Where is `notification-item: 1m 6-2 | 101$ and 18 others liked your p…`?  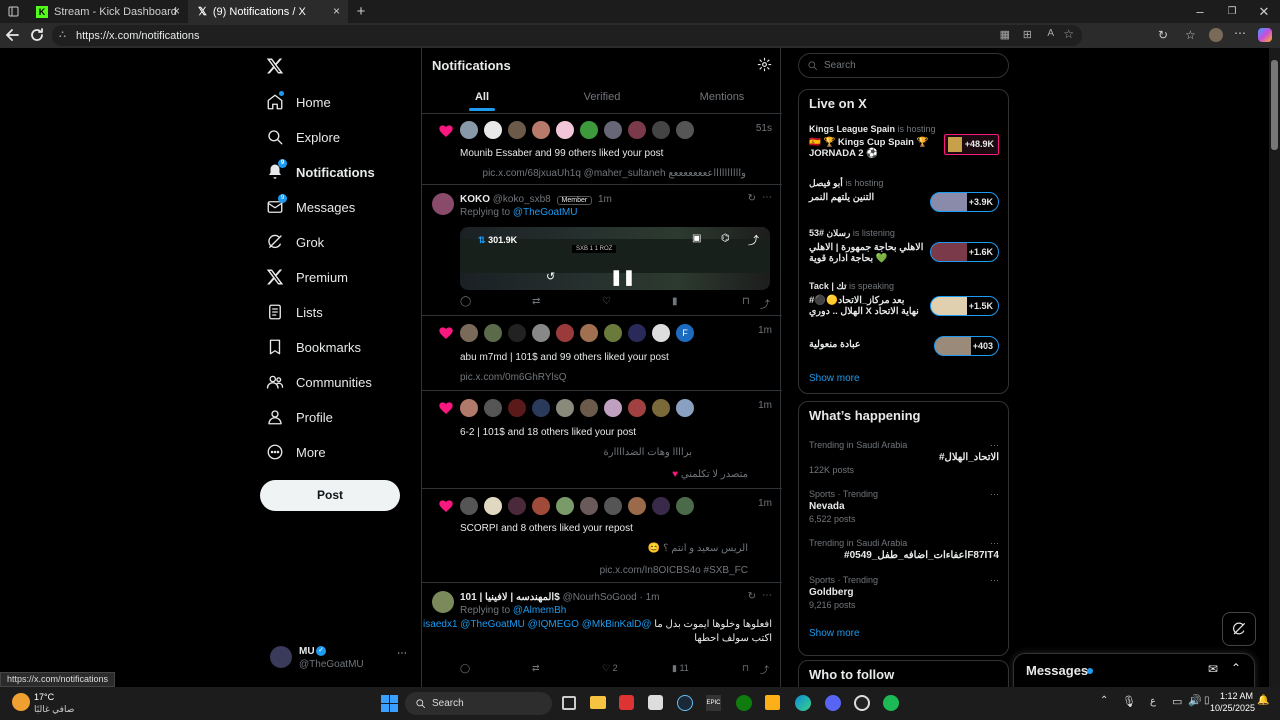
notification-item: 1m 6-2 | 101$ and 18 others liked your p… is located at coordinates (602, 440).